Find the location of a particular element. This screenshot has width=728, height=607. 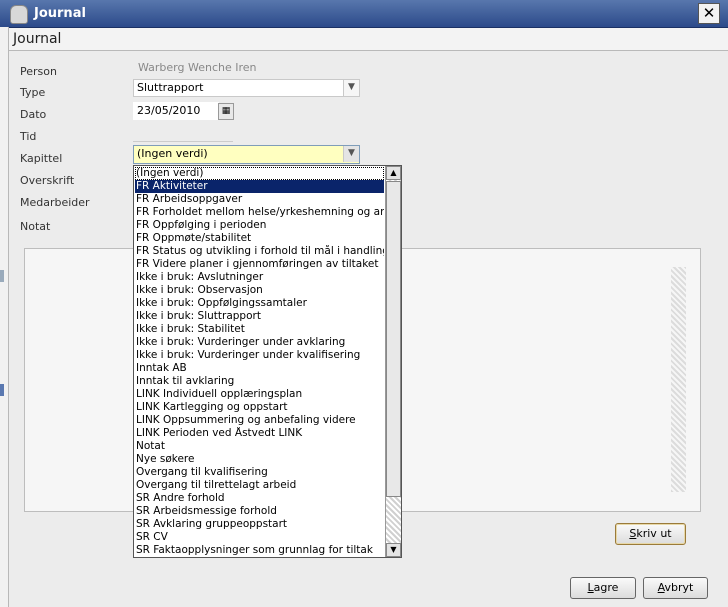

dropdown-scrollbar: ▲ ▼ is located at coordinates (393, 361).